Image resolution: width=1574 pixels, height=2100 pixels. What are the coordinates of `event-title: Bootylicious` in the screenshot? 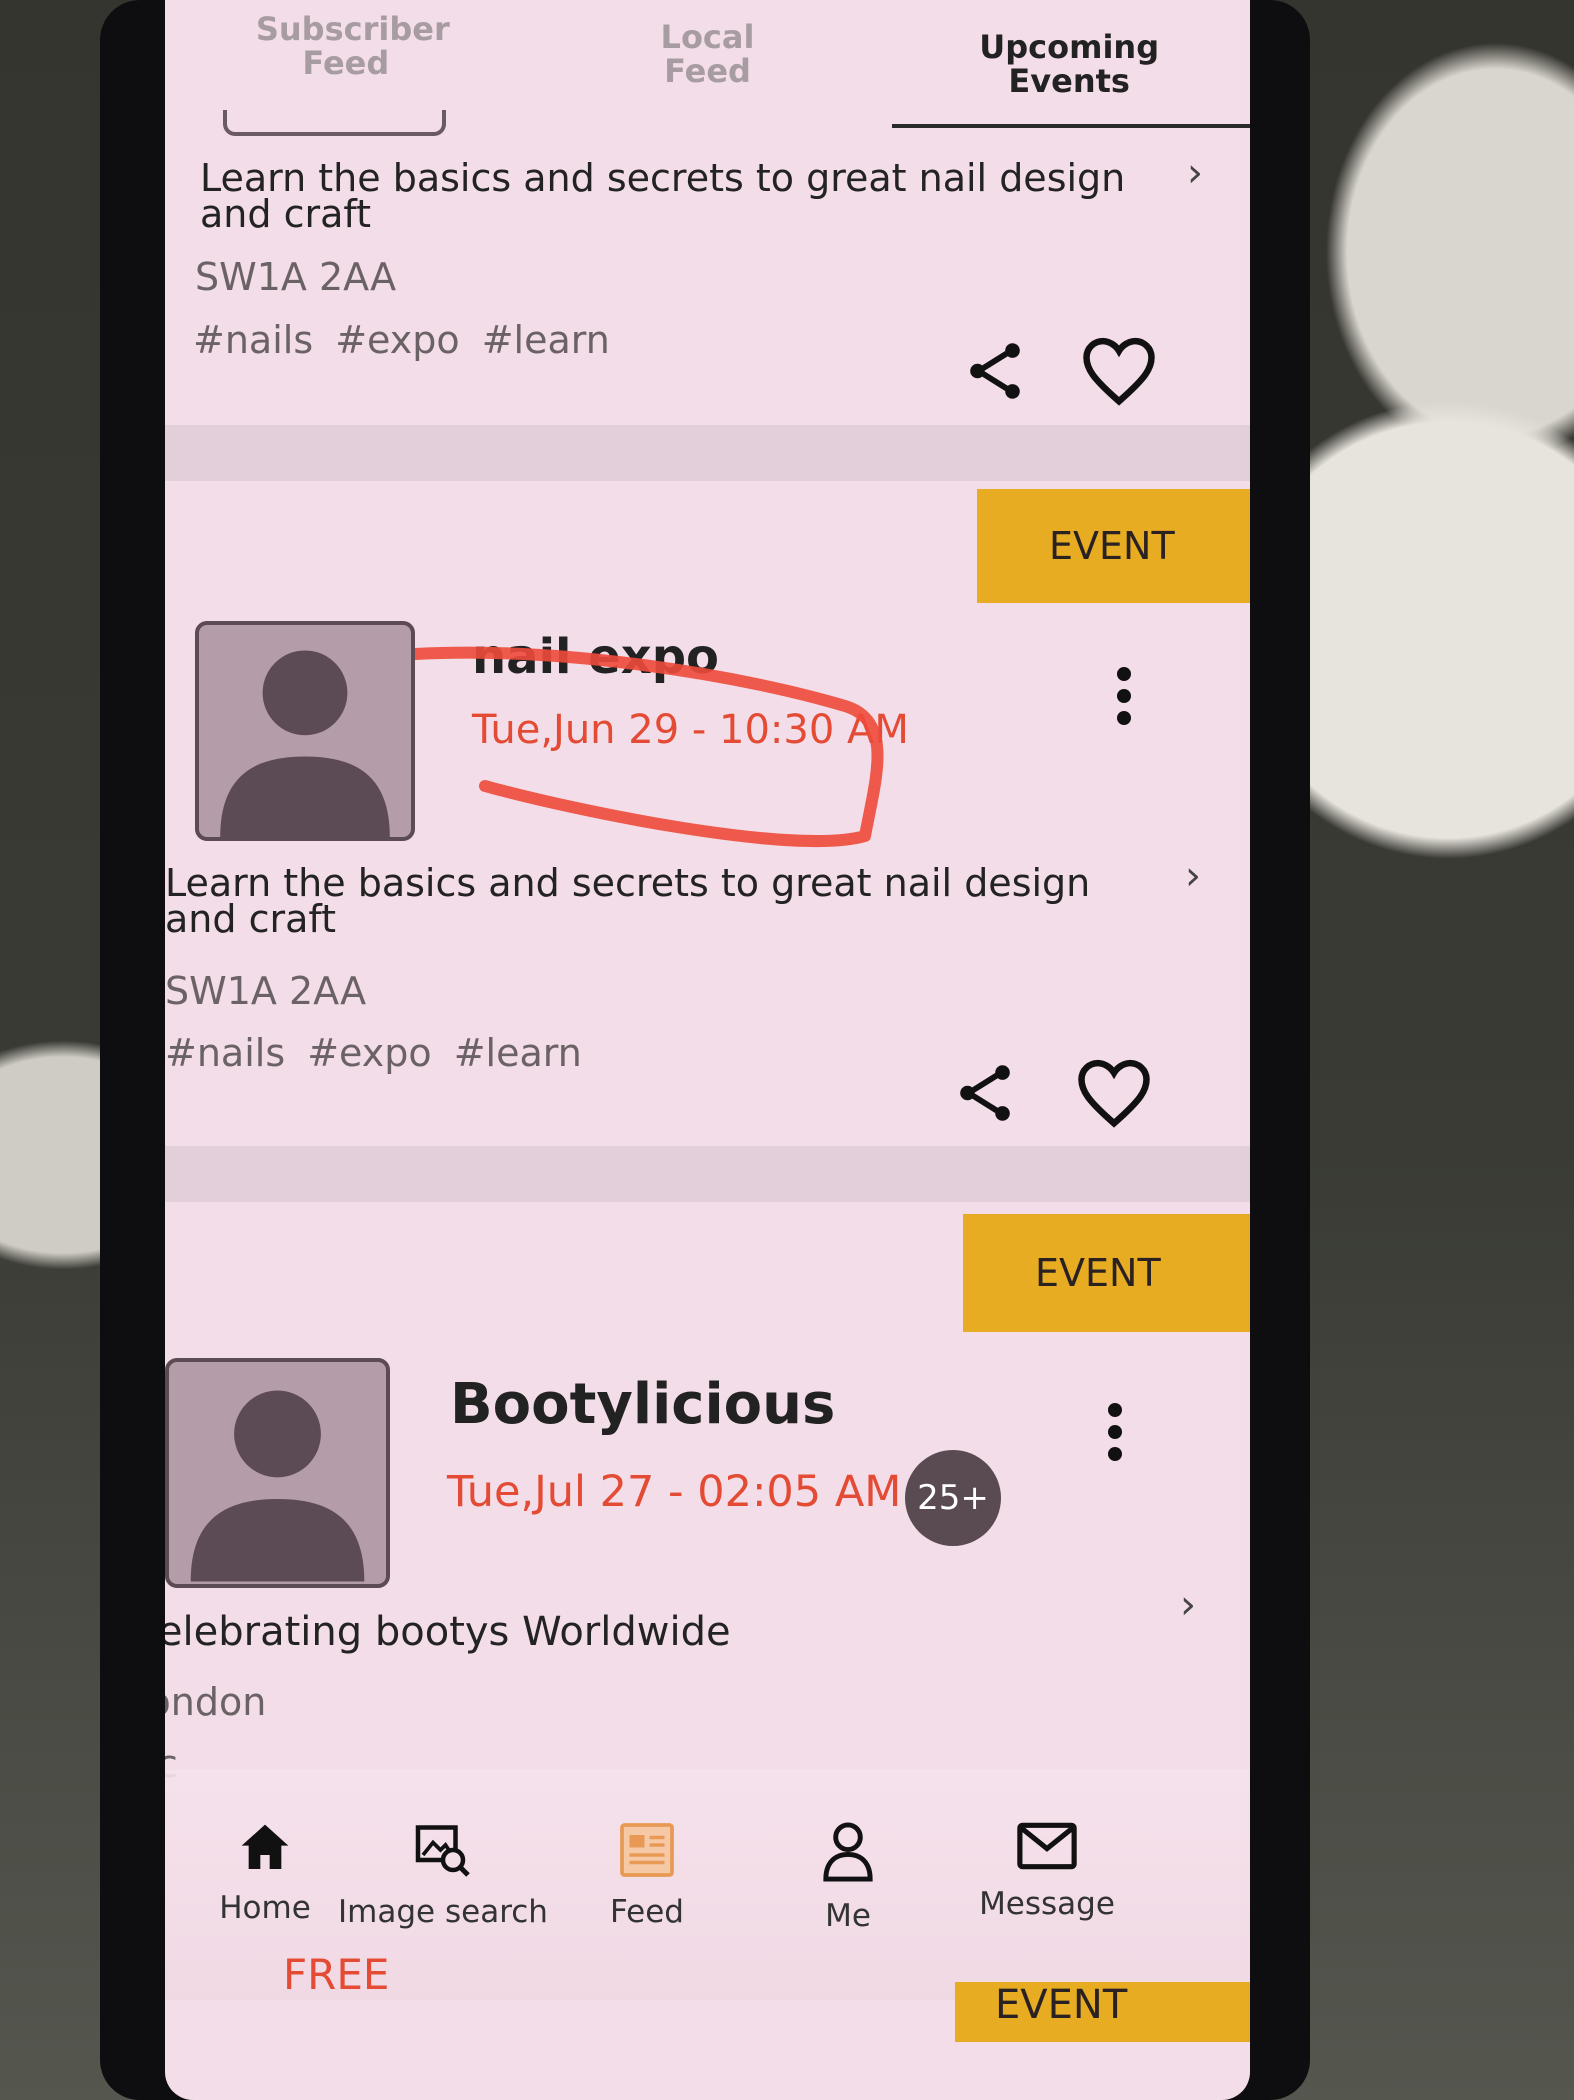 It's located at (643, 1404).